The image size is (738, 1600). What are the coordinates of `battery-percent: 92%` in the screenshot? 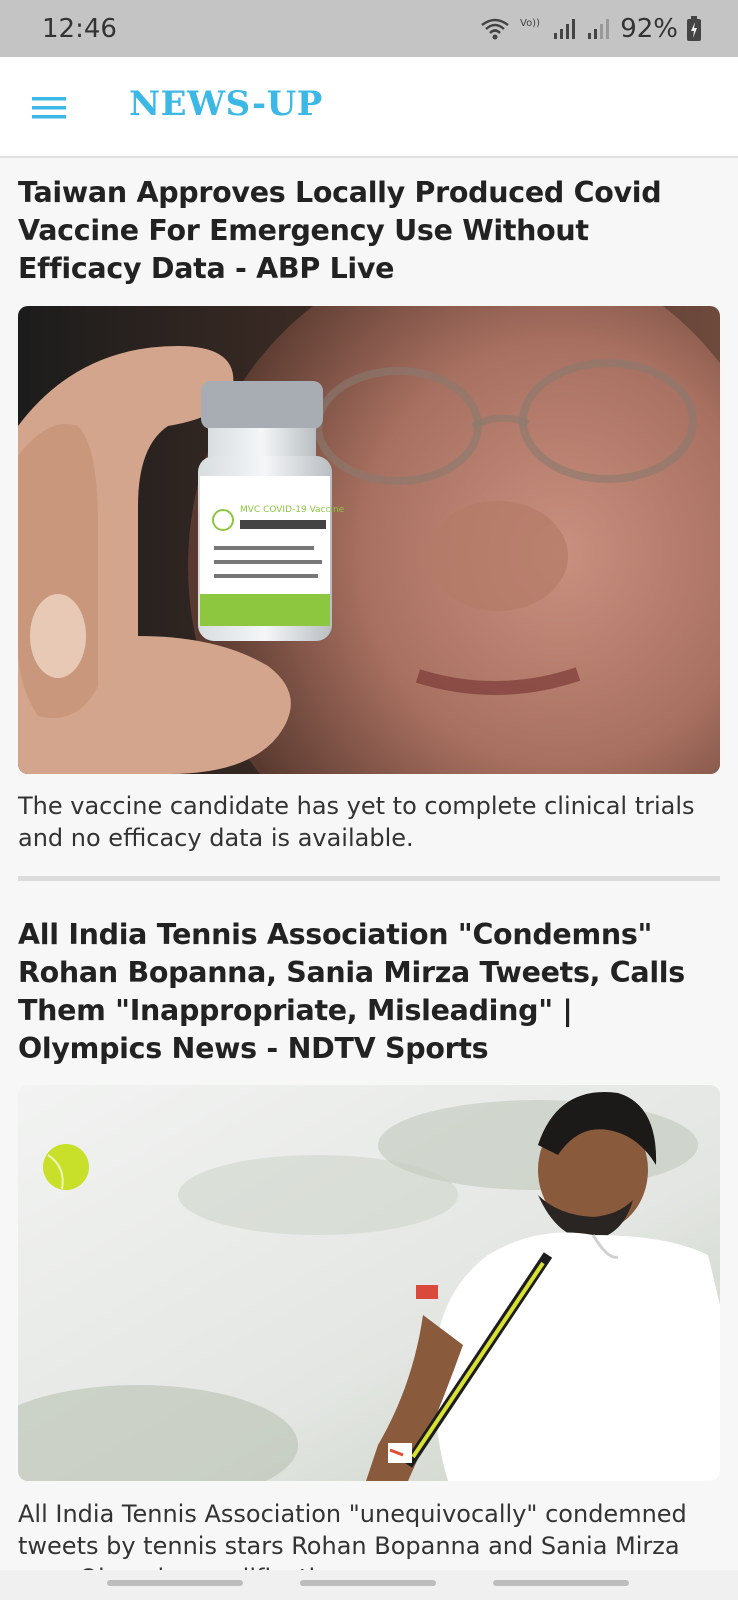 It's located at (649, 29).